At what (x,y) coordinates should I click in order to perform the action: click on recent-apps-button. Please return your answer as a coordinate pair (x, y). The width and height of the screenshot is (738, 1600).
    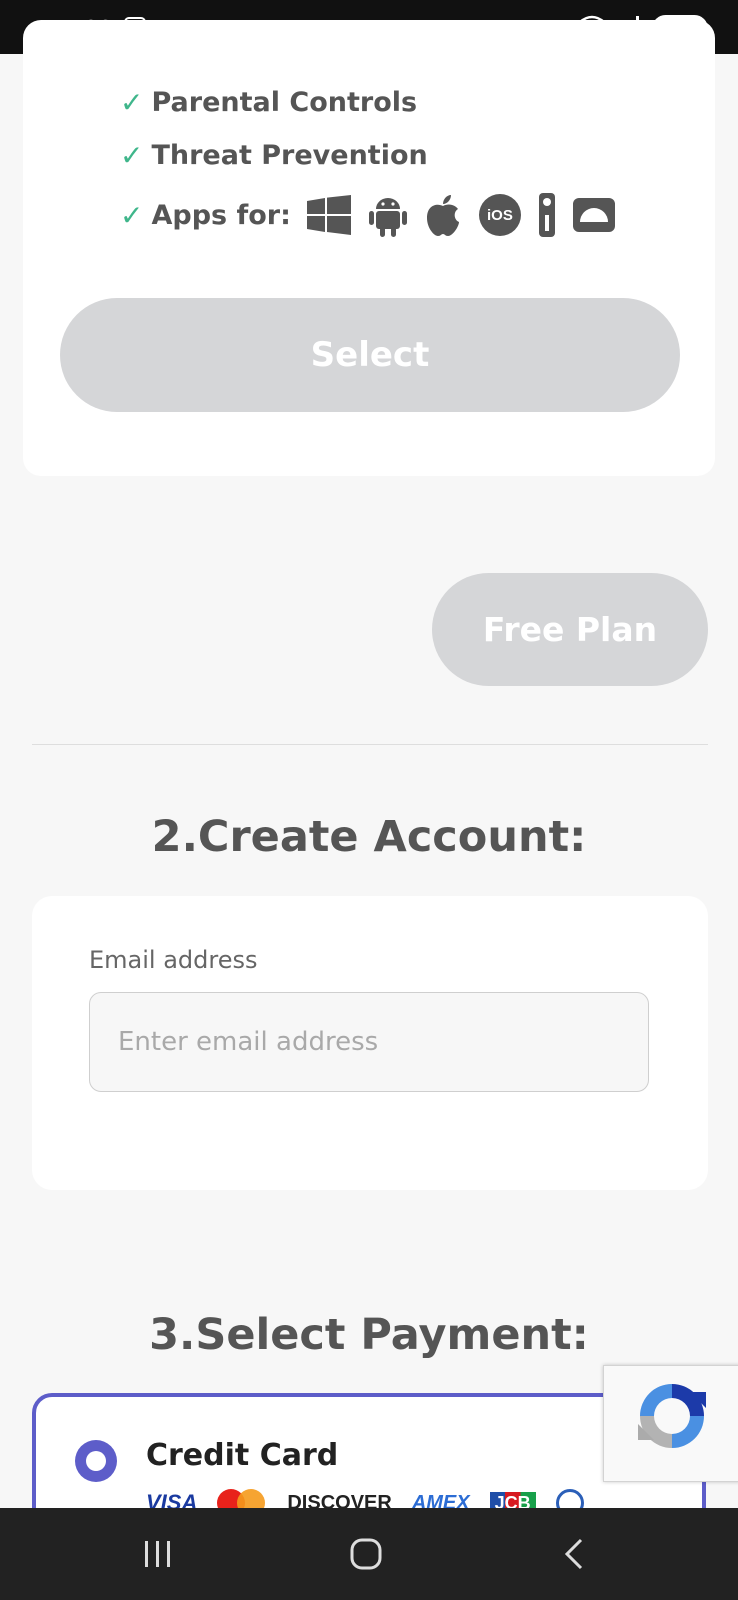
    Looking at the image, I should click on (158, 1554).